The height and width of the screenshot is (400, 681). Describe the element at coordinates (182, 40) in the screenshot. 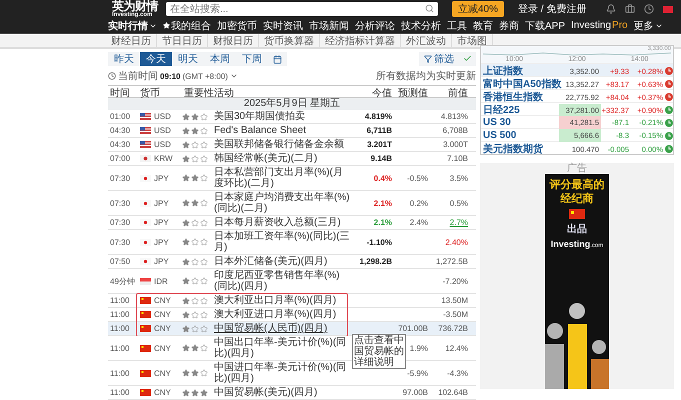

I see `subnav-tab: 节日日历` at that location.